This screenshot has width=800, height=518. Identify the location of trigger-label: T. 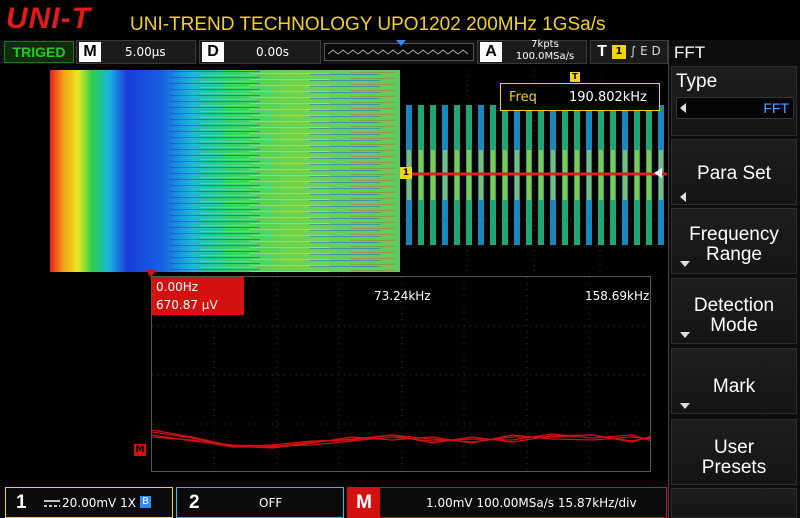
(602, 51).